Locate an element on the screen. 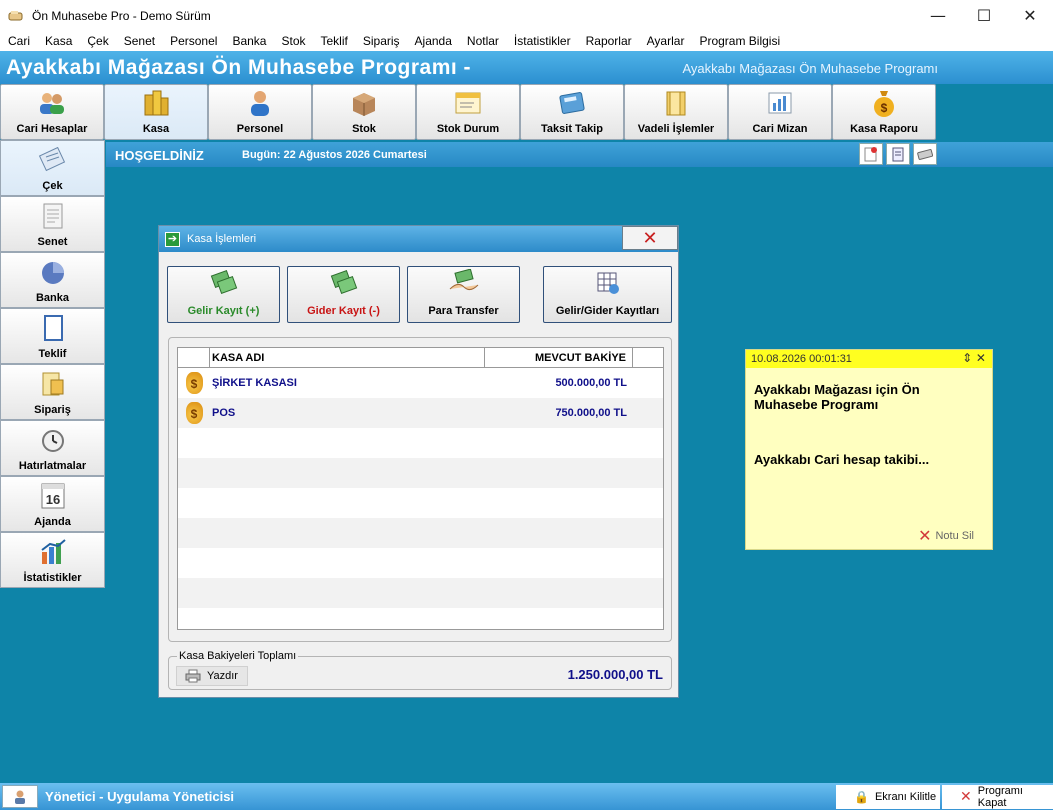  menu-cari: Cari is located at coordinates (18, 41).